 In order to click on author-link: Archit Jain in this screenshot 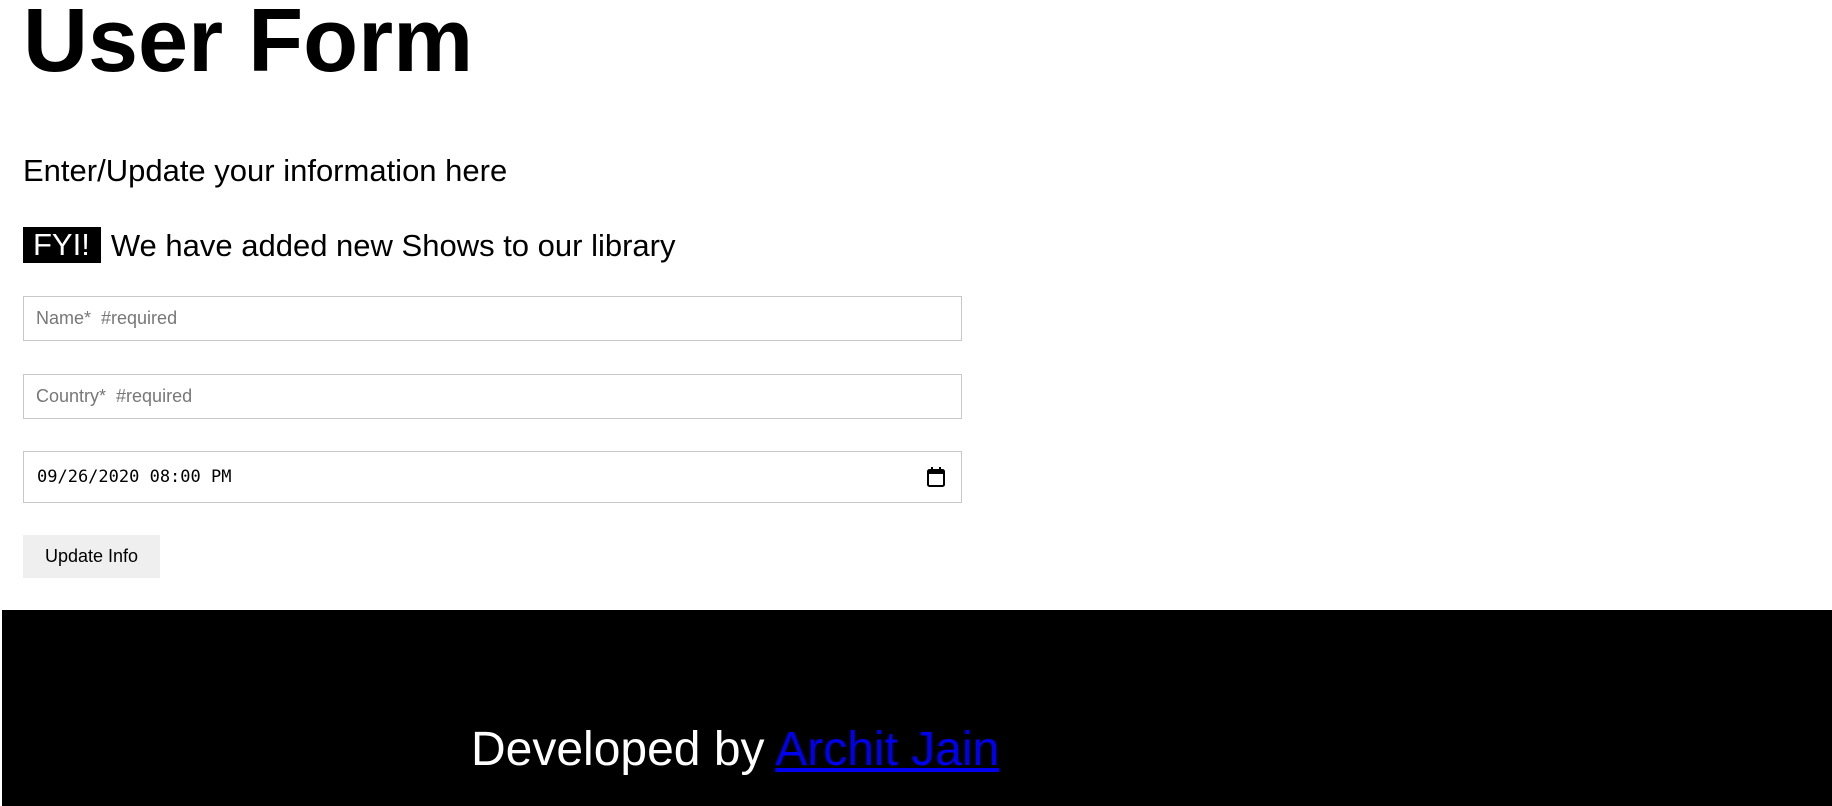, I will do `click(887, 749)`.